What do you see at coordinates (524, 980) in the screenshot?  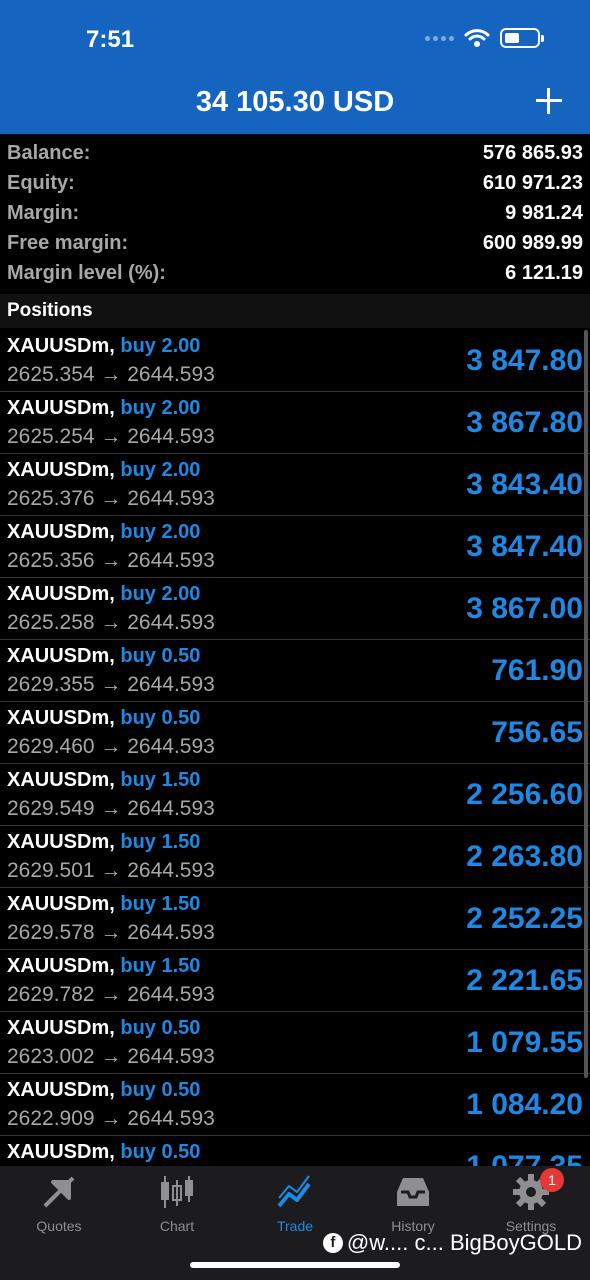 I see `position-profit: 2 221.65` at bounding box center [524, 980].